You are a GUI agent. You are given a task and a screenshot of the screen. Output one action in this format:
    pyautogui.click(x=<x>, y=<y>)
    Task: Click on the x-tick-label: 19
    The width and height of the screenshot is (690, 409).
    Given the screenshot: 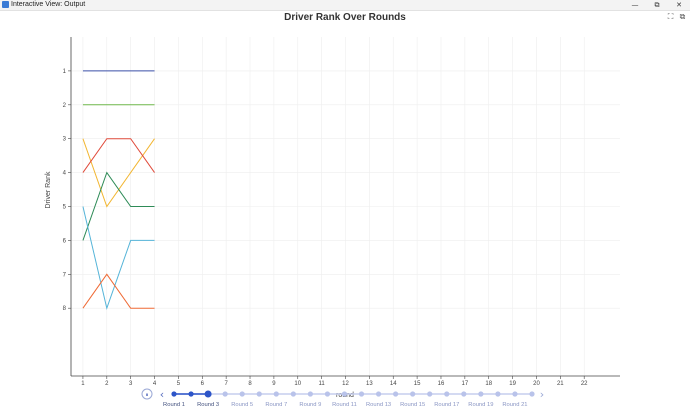 What is the action you would take?
    pyautogui.click(x=512, y=384)
    